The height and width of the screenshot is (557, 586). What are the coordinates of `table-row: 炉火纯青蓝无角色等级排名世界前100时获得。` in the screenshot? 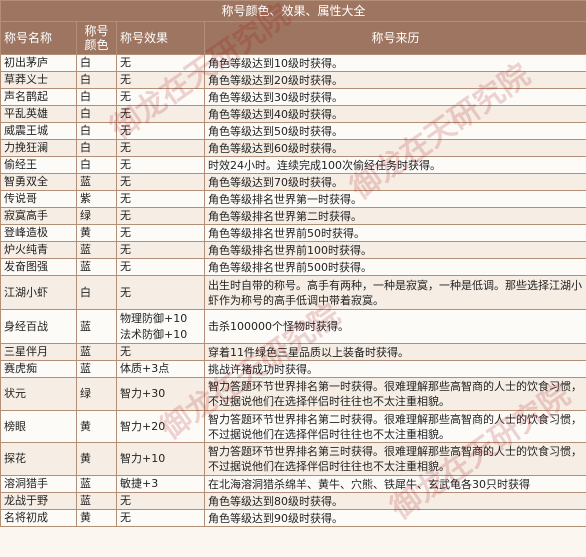 It's located at (293, 250).